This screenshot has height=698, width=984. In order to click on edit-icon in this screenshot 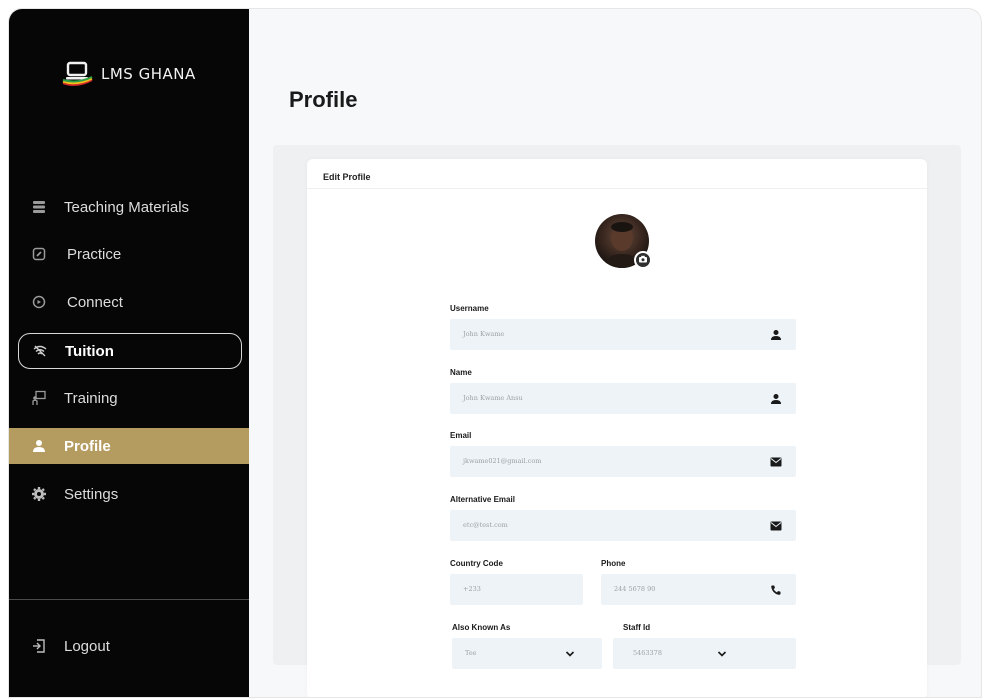, I will do `click(39, 254)`.